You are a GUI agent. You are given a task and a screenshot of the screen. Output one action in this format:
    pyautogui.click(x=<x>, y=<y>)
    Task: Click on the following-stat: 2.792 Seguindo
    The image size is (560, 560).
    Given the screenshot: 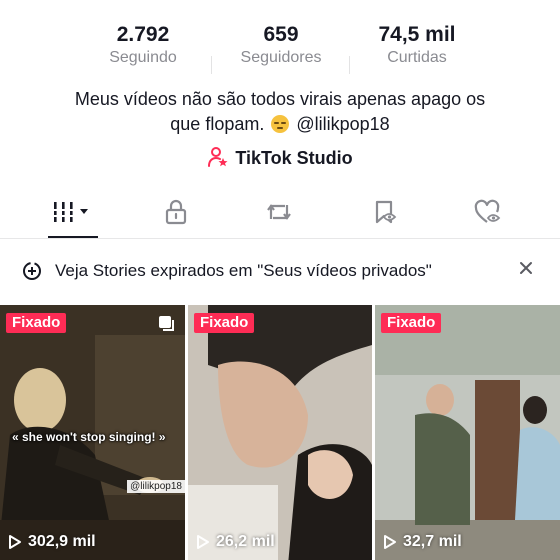 What is the action you would take?
    pyautogui.click(x=143, y=45)
    